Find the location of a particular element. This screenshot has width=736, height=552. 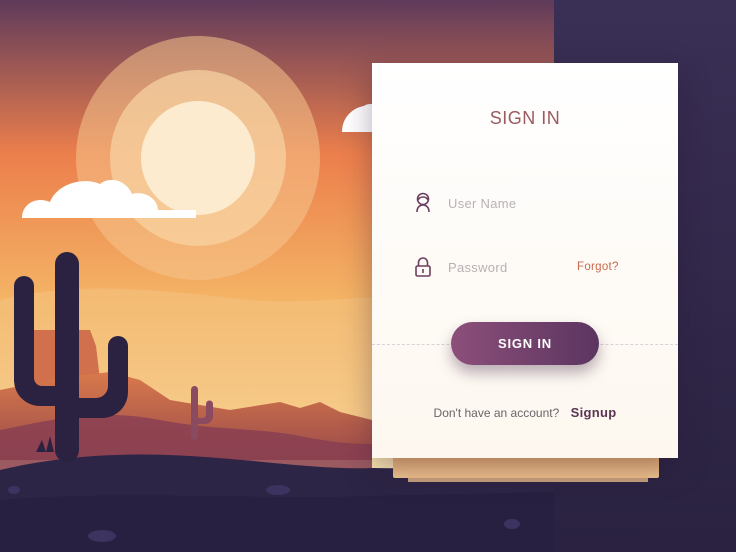

username-field: User Name is located at coordinates (464, 203).